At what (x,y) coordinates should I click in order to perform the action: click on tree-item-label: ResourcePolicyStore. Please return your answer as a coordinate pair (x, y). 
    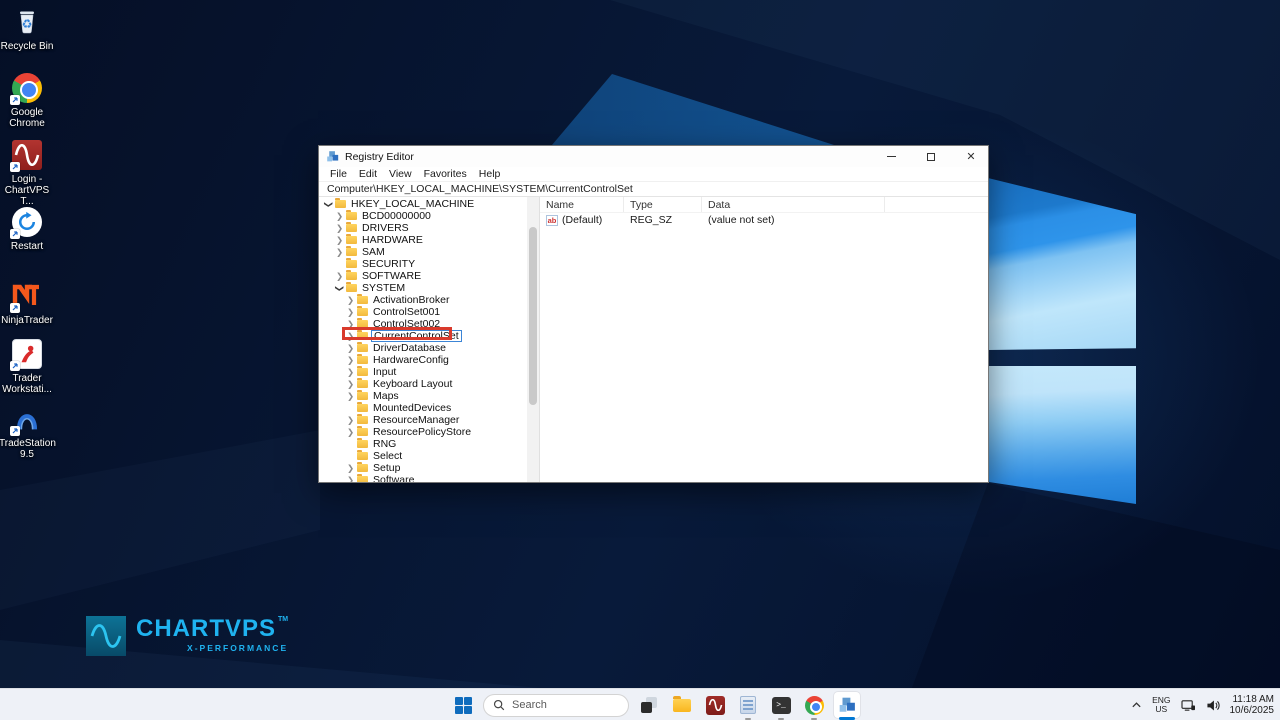
    Looking at the image, I should click on (422, 432).